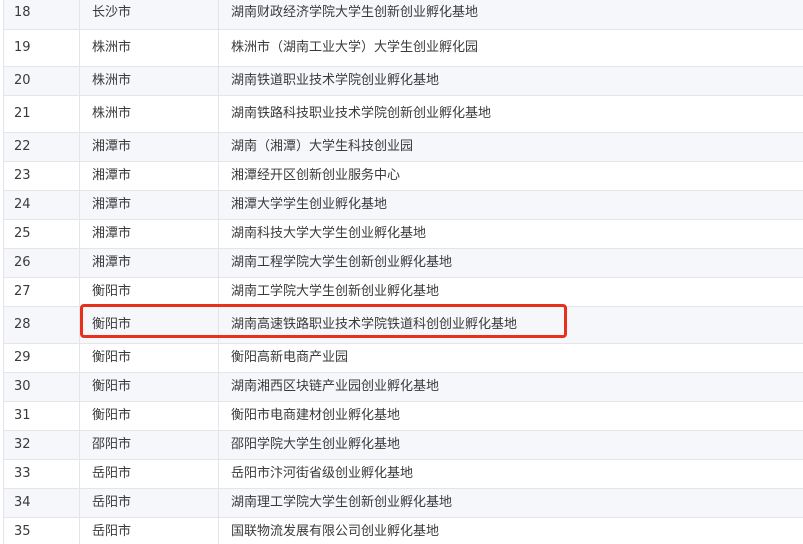  I want to click on table-row: 25 湘潭市 湖南科技大学大学生创业孵化基地, so click(403, 234).